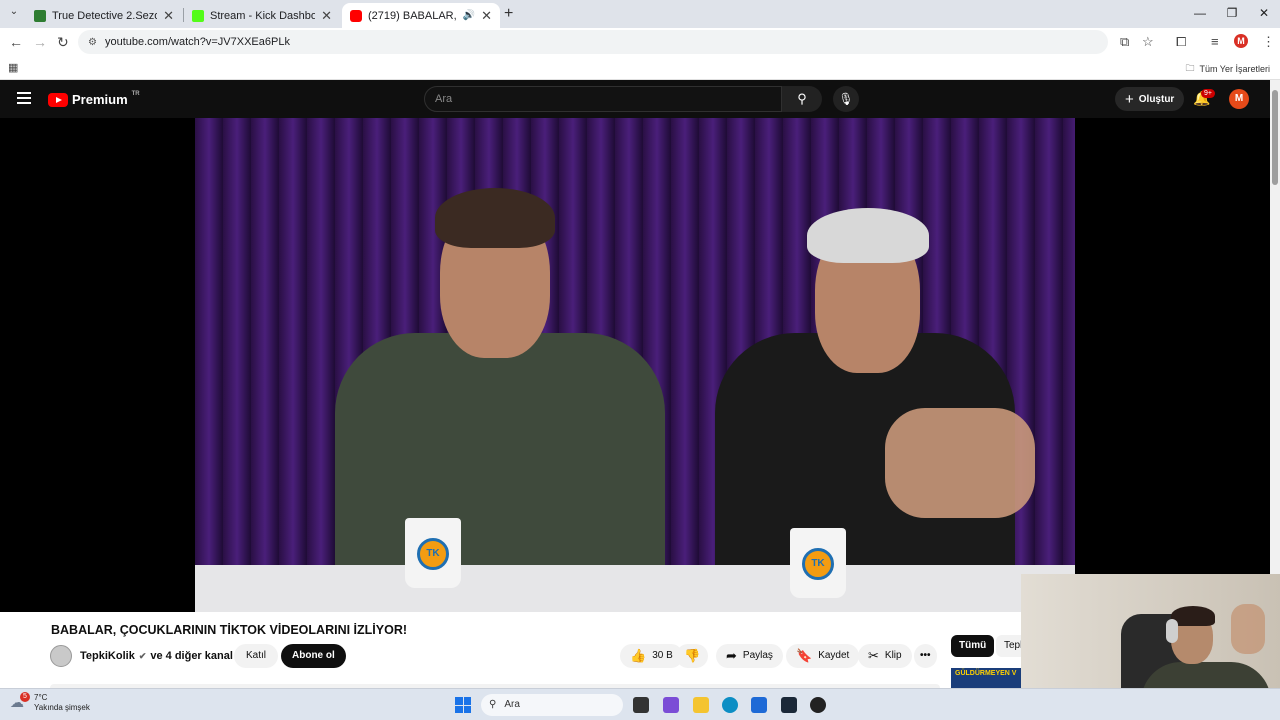  What do you see at coordinates (1181, 42) in the screenshot?
I see `extensions-icon: ⧠` at bounding box center [1181, 42].